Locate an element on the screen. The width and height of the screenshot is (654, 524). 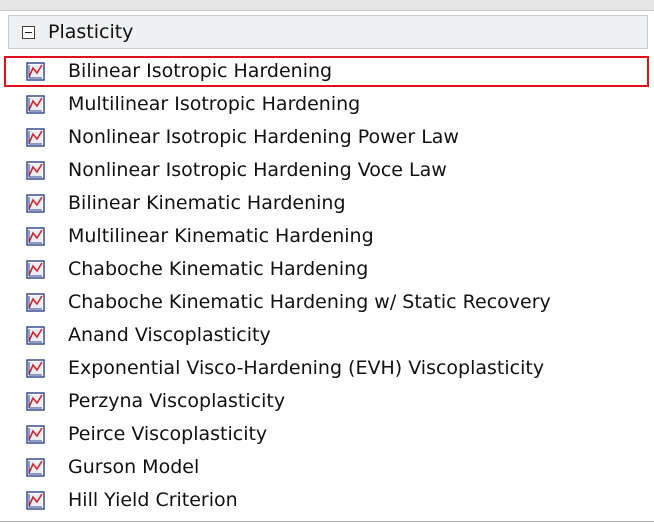
list-item-label: Nonlinear Isotropic Hardening Power Law is located at coordinates (263, 137).